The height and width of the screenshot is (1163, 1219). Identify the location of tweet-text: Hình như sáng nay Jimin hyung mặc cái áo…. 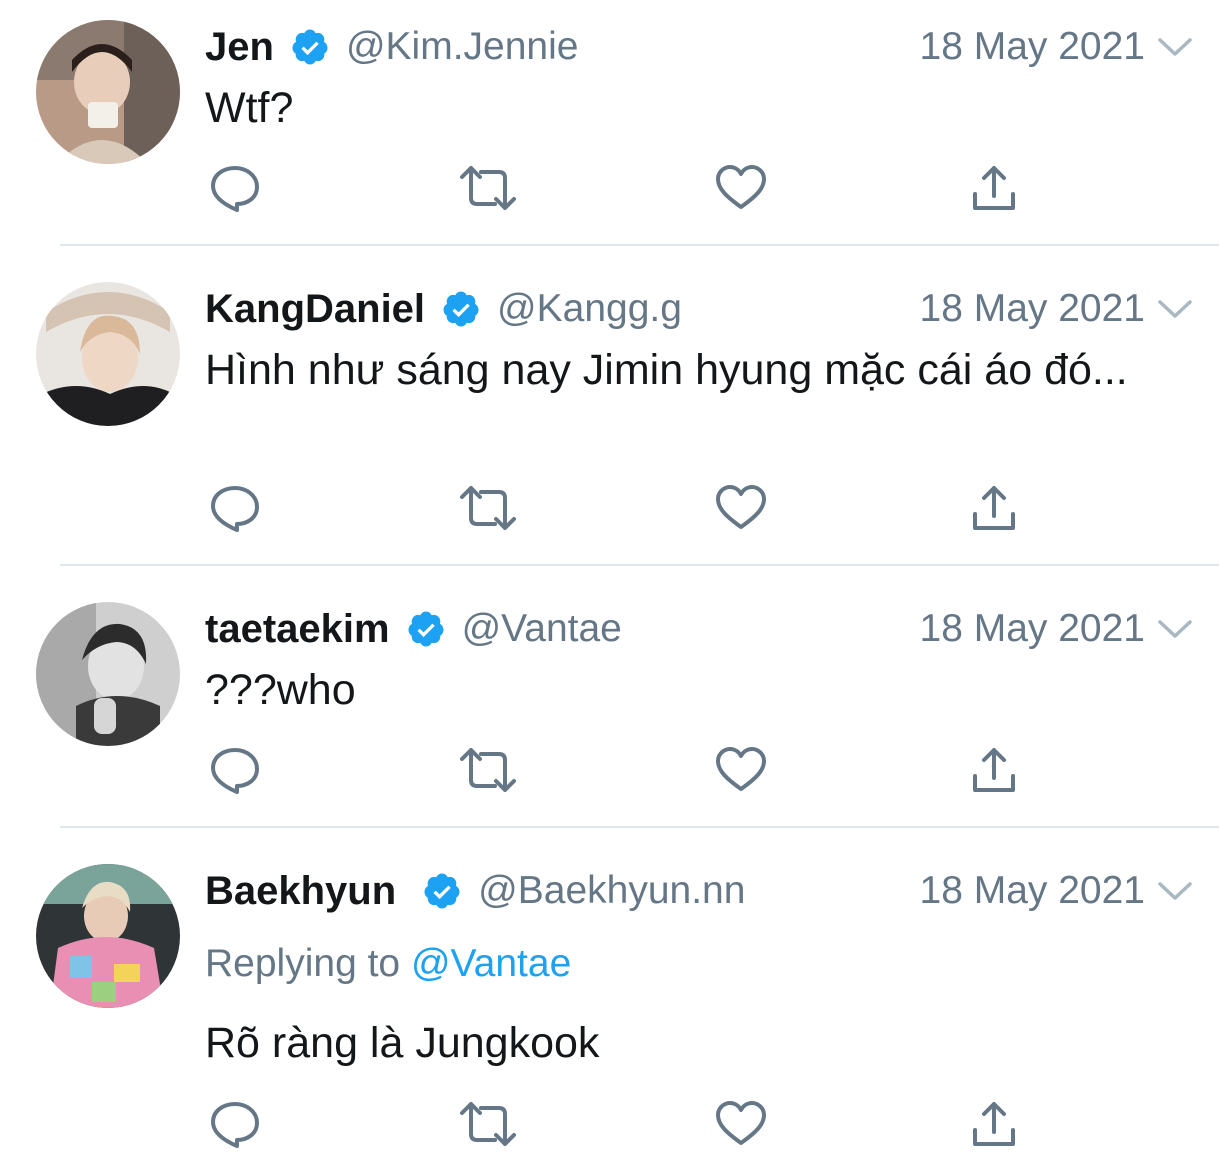
(666, 370).